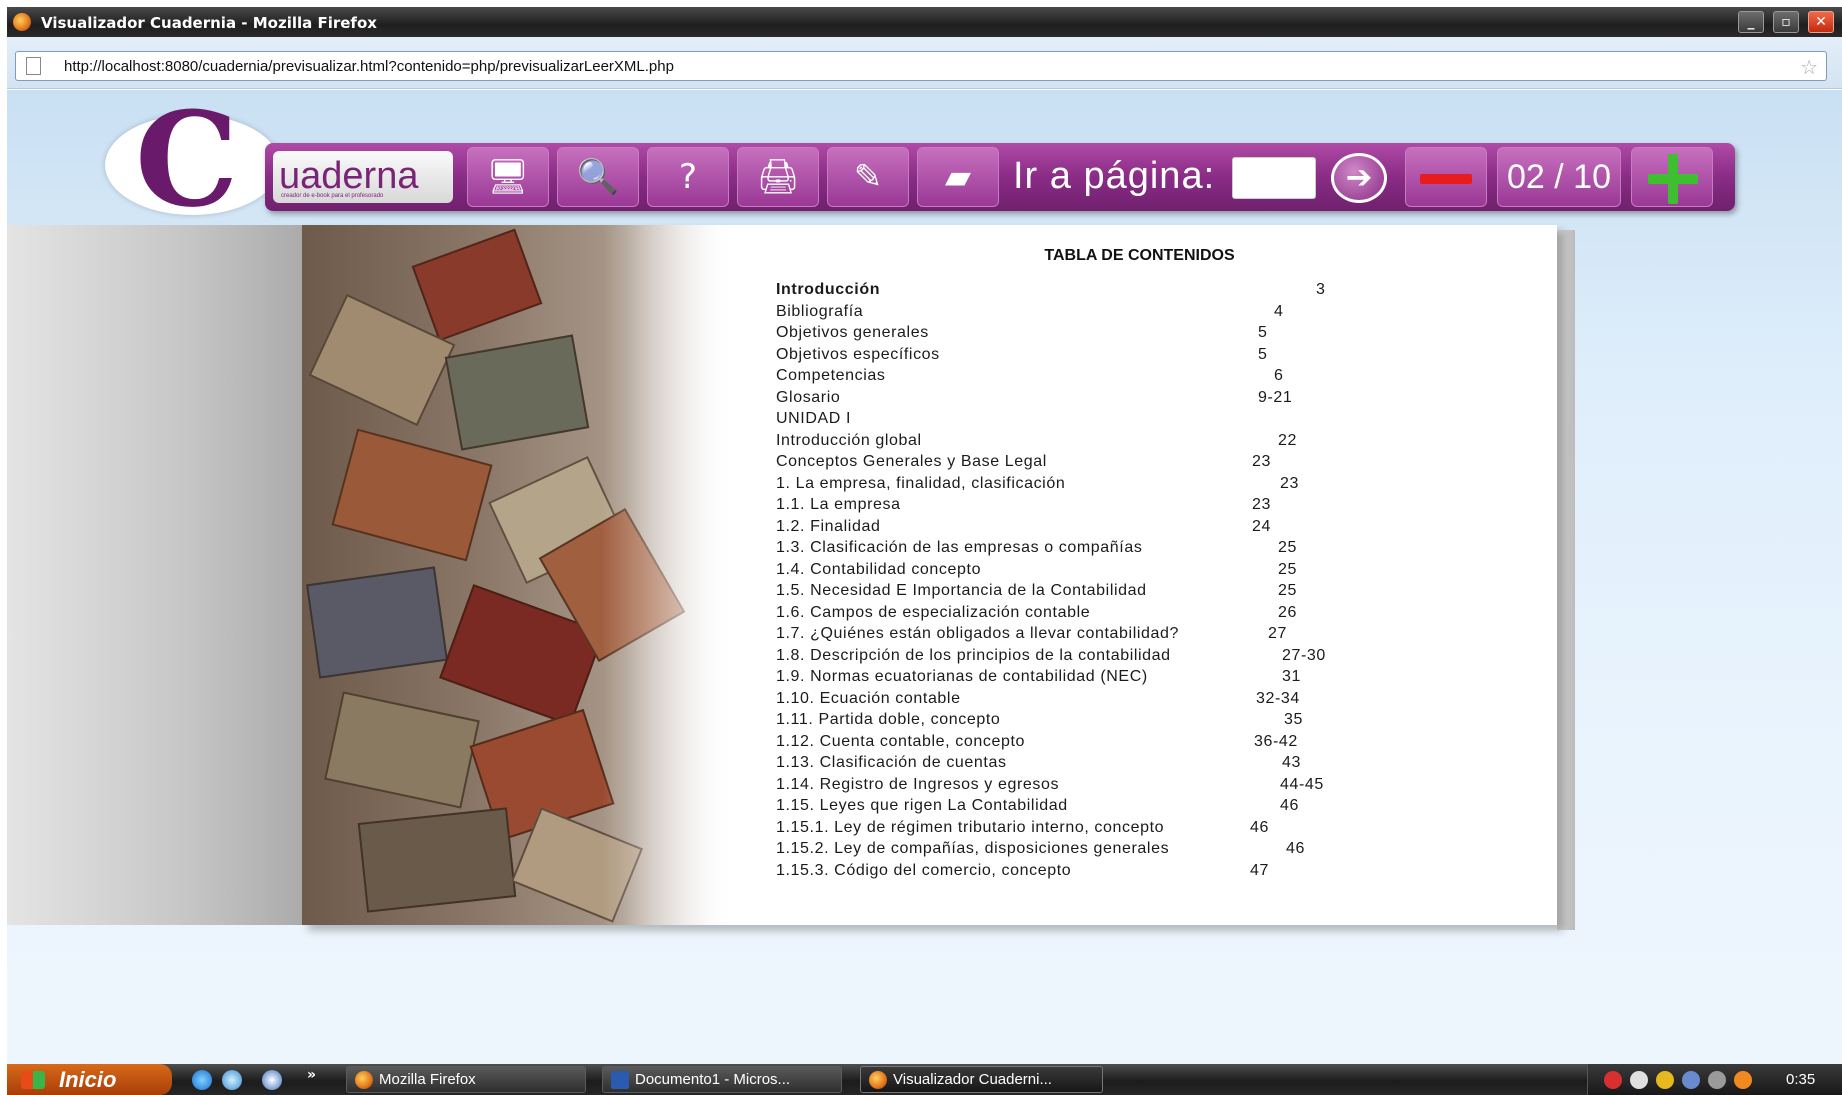 The height and width of the screenshot is (1095, 1842). I want to click on goto-page-input, so click(1274, 178).